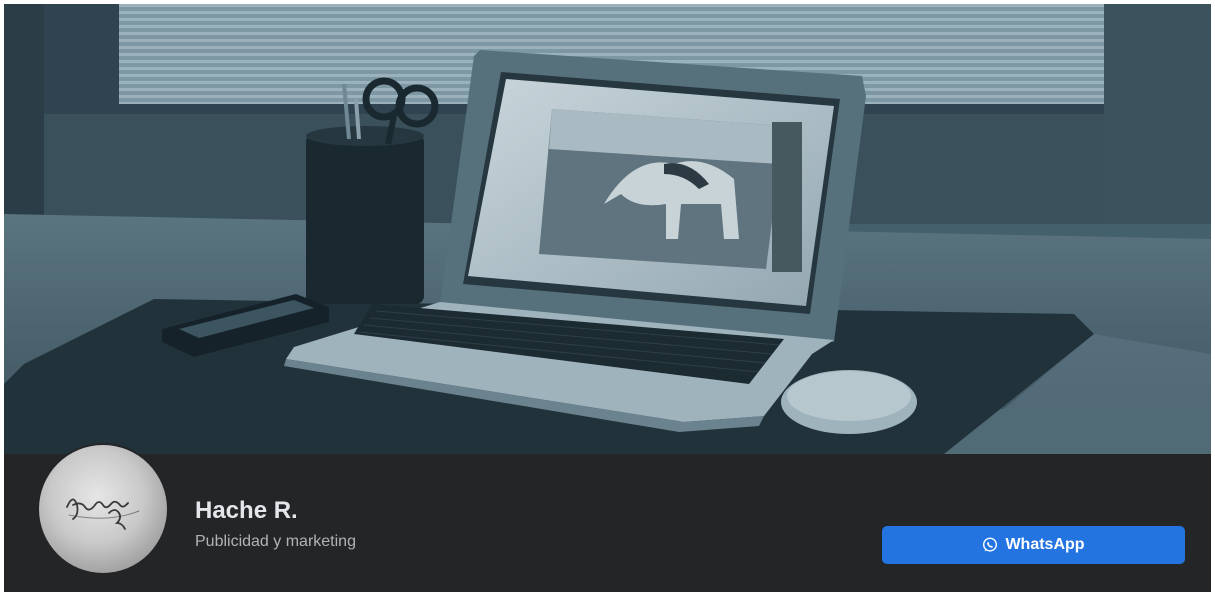 Image resolution: width=1215 pixels, height=592 pixels. What do you see at coordinates (246, 511) in the screenshot?
I see `page-name: Hache R.` at bounding box center [246, 511].